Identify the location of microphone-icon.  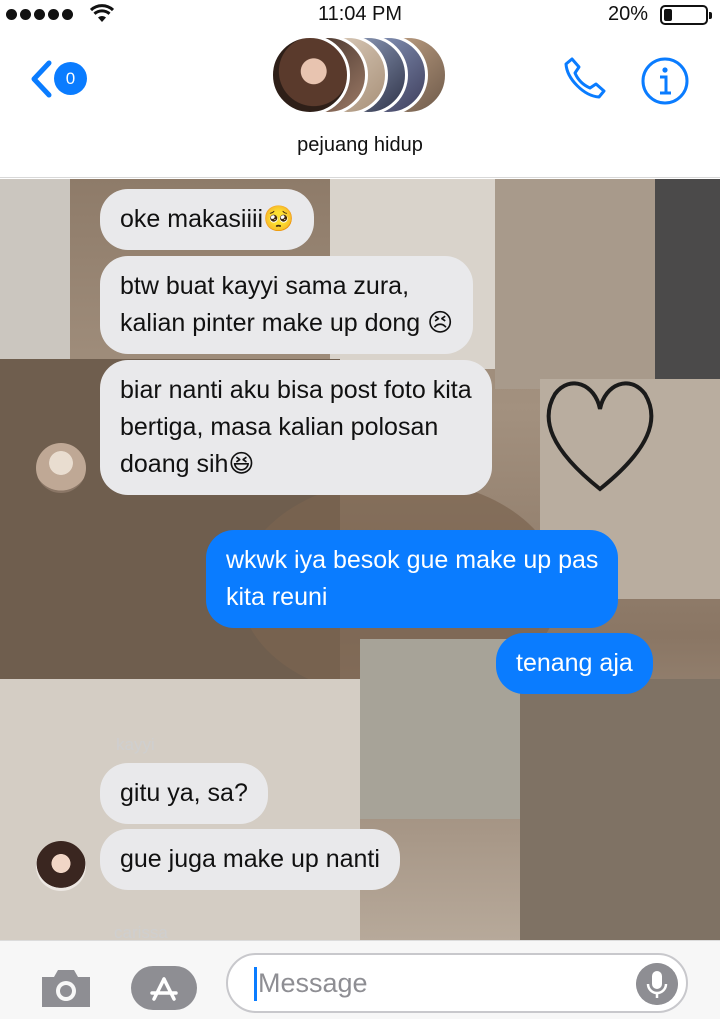
(657, 984).